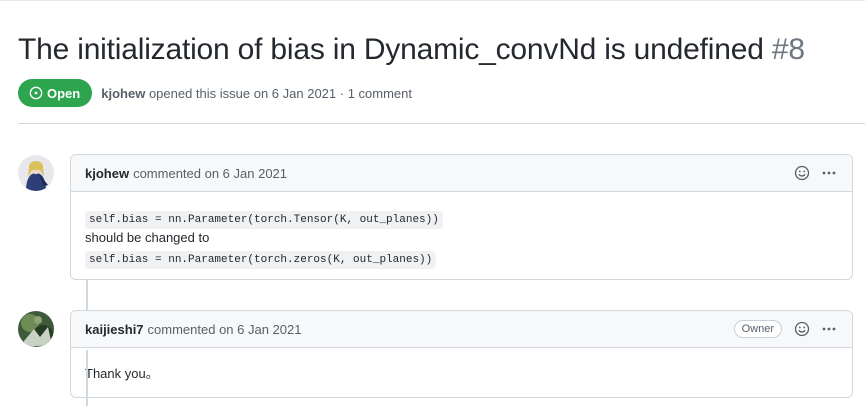 Image resolution: width=865 pixels, height=406 pixels. I want to click on issue-number: #8, so click(788, 49).